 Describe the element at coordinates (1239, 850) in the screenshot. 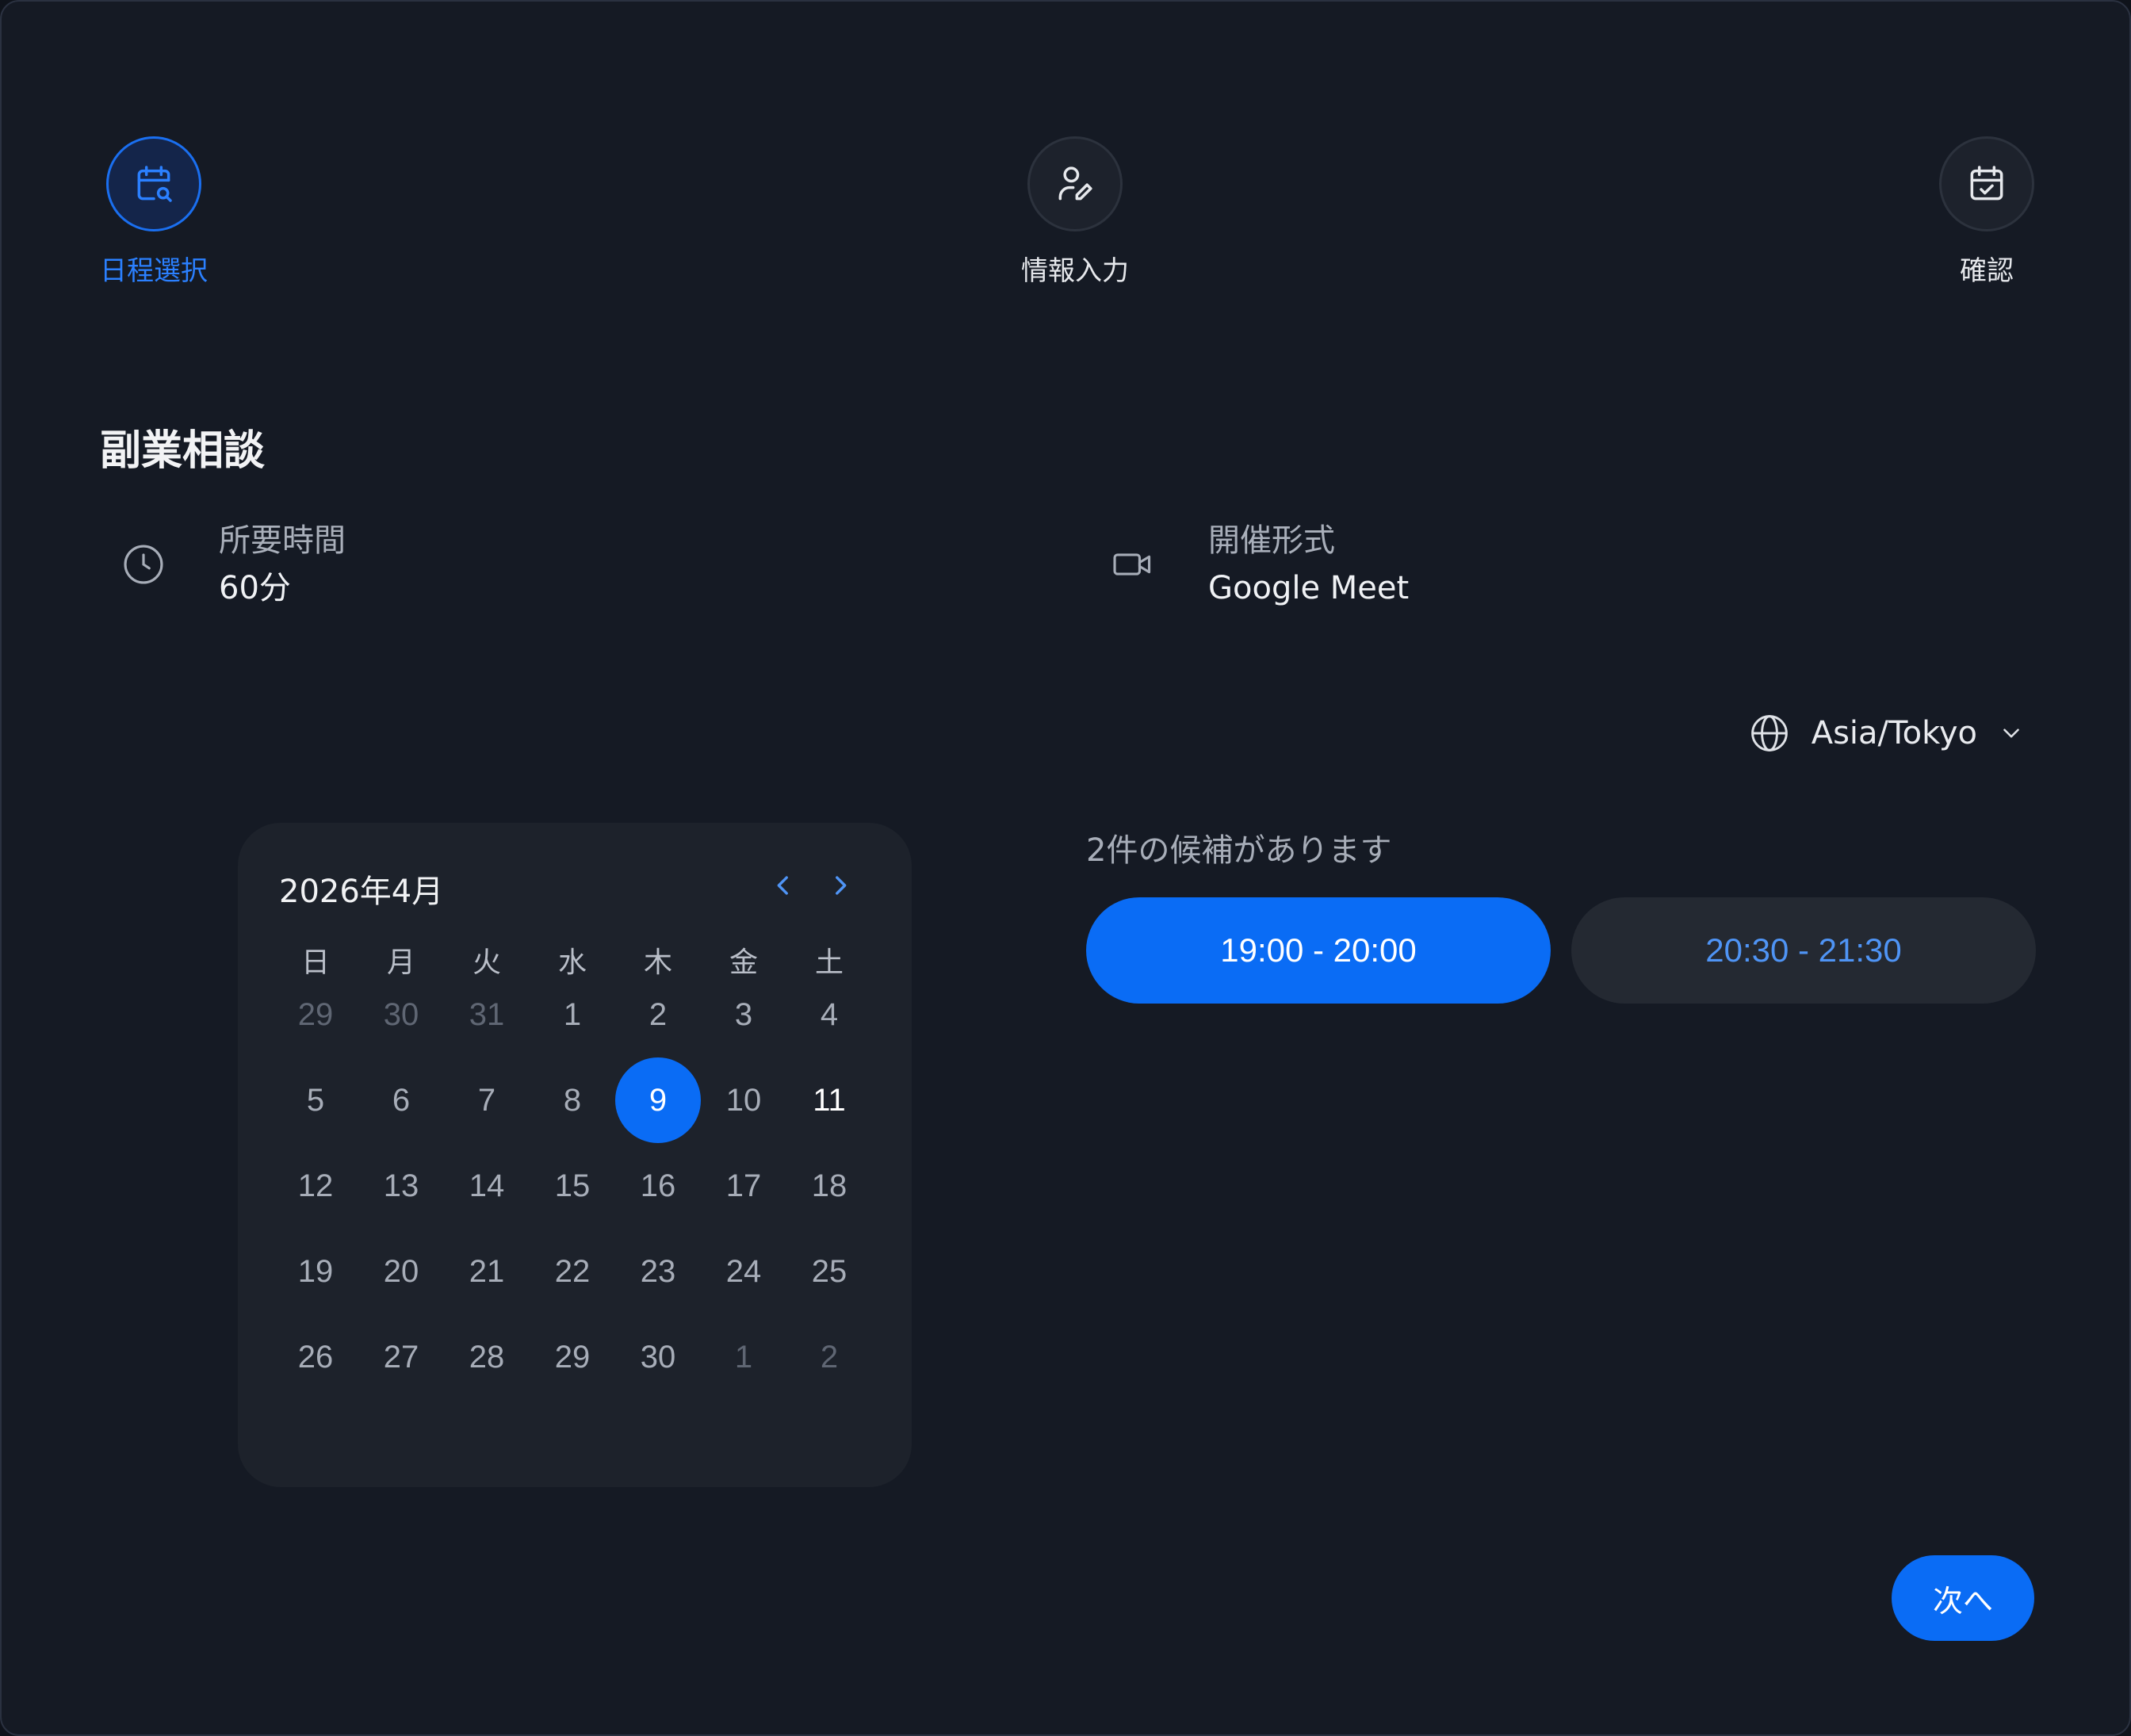

I see `slot-count-text: 2件の候補があります` at that location.